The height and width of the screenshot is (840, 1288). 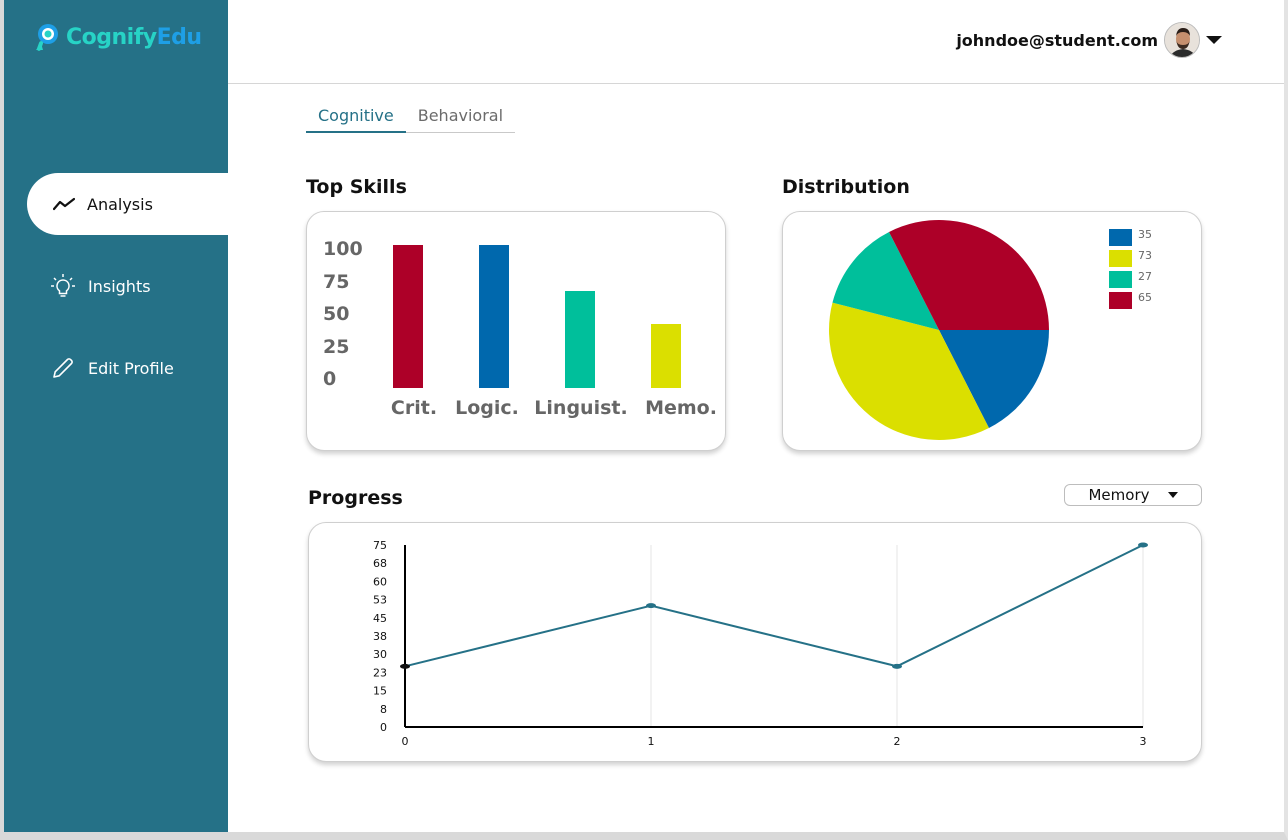 I want to click on user-menu: johndoe@student.com, so click(x=1089, y=40).